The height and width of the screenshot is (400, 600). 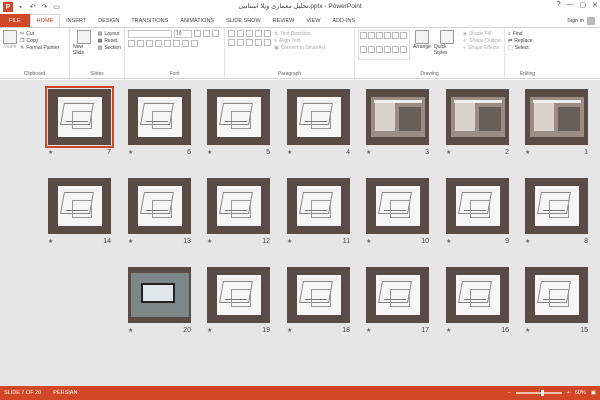 I want to click on zoom-level: 60%, so click(x=580, y=393).